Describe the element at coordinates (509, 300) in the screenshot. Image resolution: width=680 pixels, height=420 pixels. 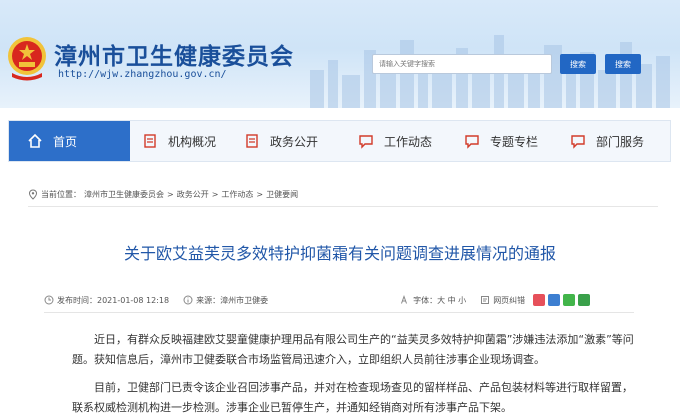
I see `error-report-text: 网页纠错` at that location.